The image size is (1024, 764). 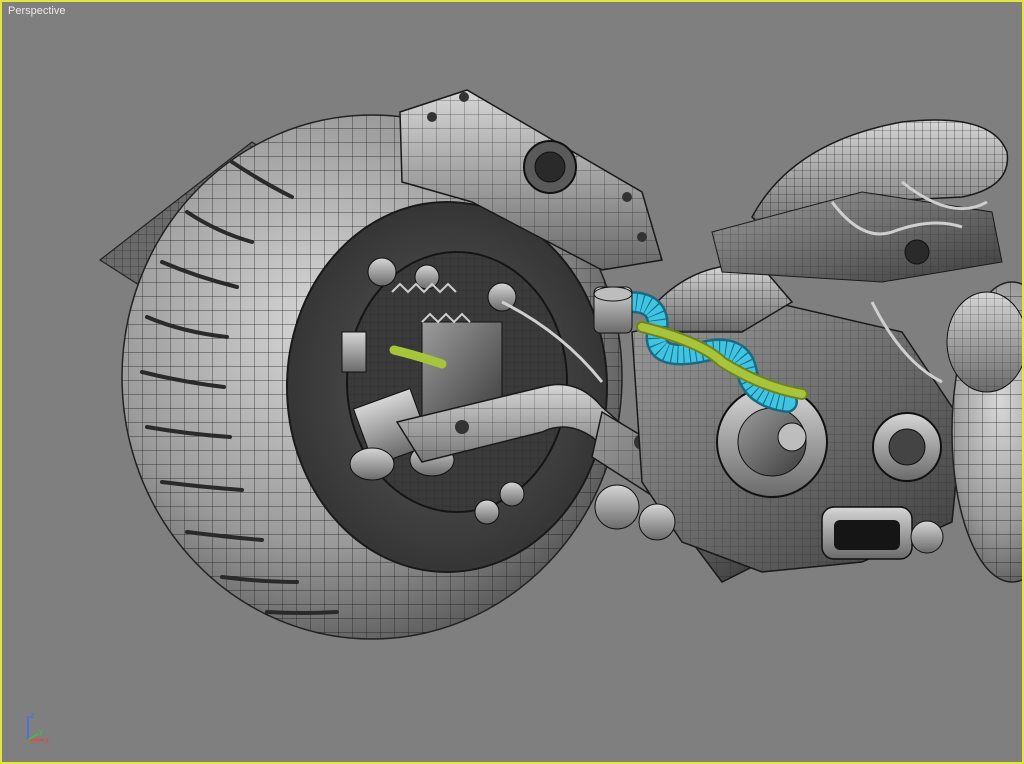 What do you see at coordinates (860, 201) in the screenshot?
I see `fuel-tank` at bounding box center [860, 201].